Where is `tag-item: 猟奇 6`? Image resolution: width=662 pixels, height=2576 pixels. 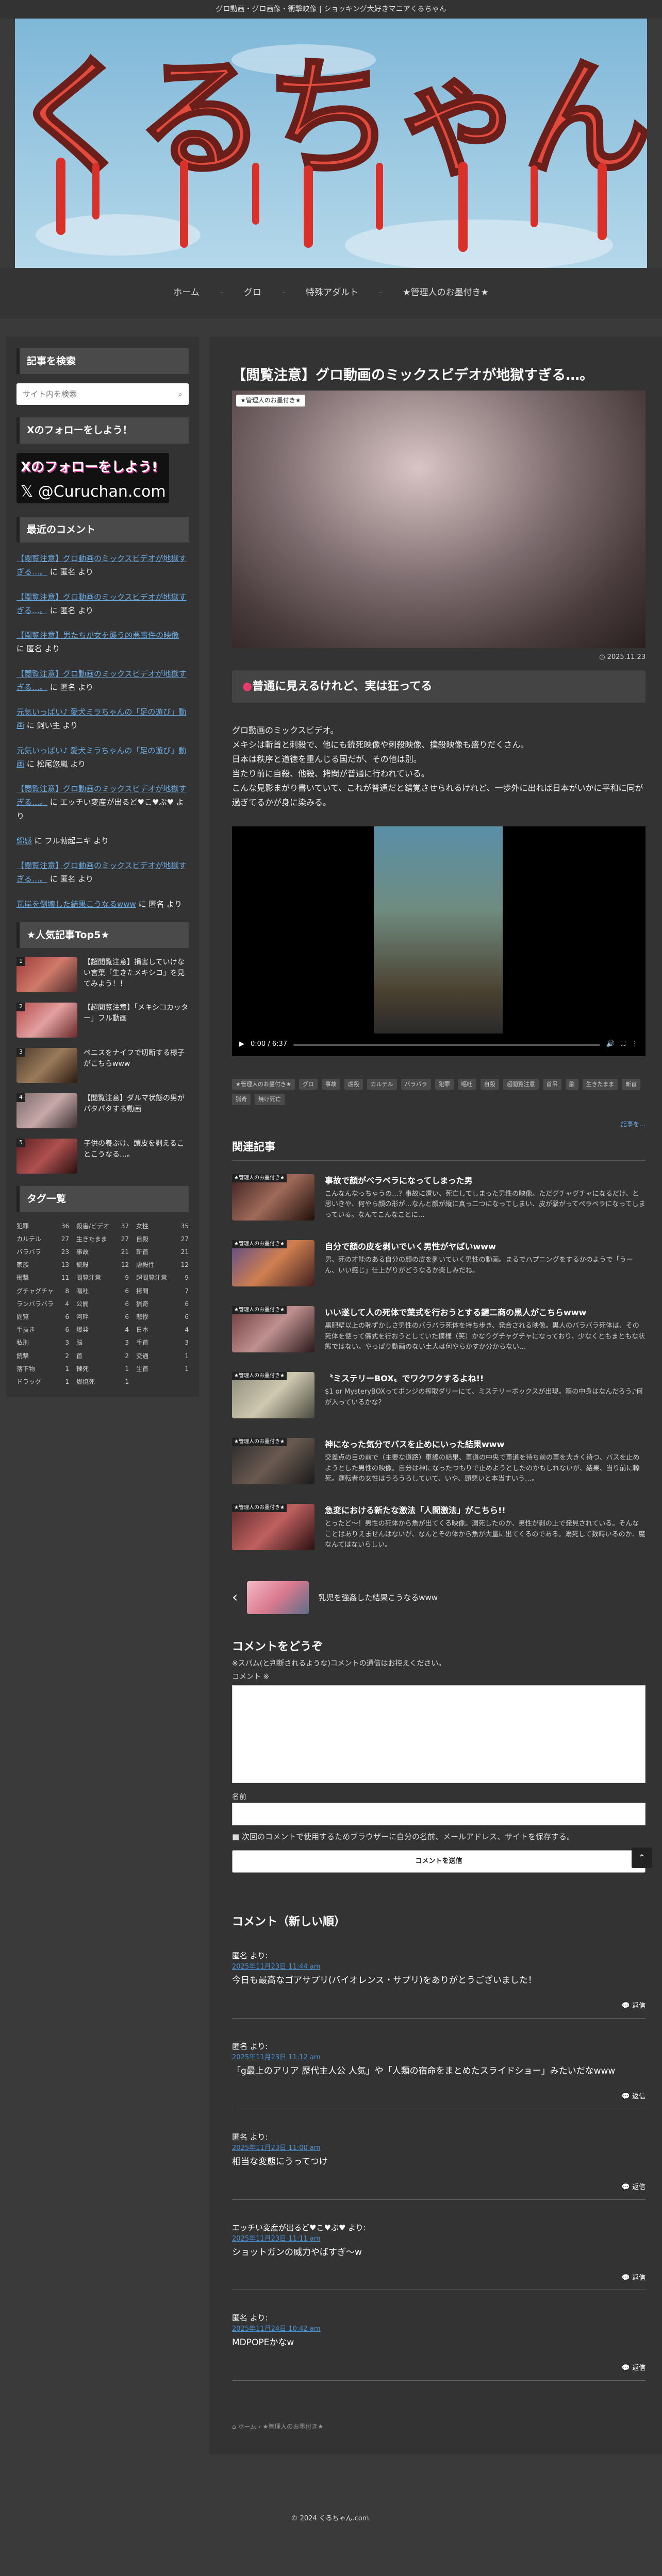 tag-item: 猟奇 6 is located at coordinates (162, 1304).